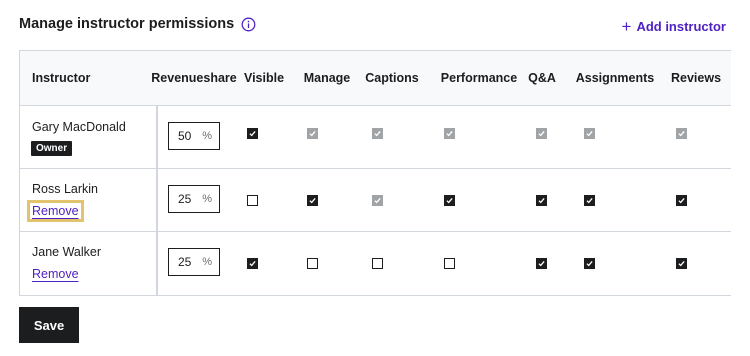 This screenshot has height=356, width=750. I want to click on add-instructor-label: Add instructor, so click(681, 26).